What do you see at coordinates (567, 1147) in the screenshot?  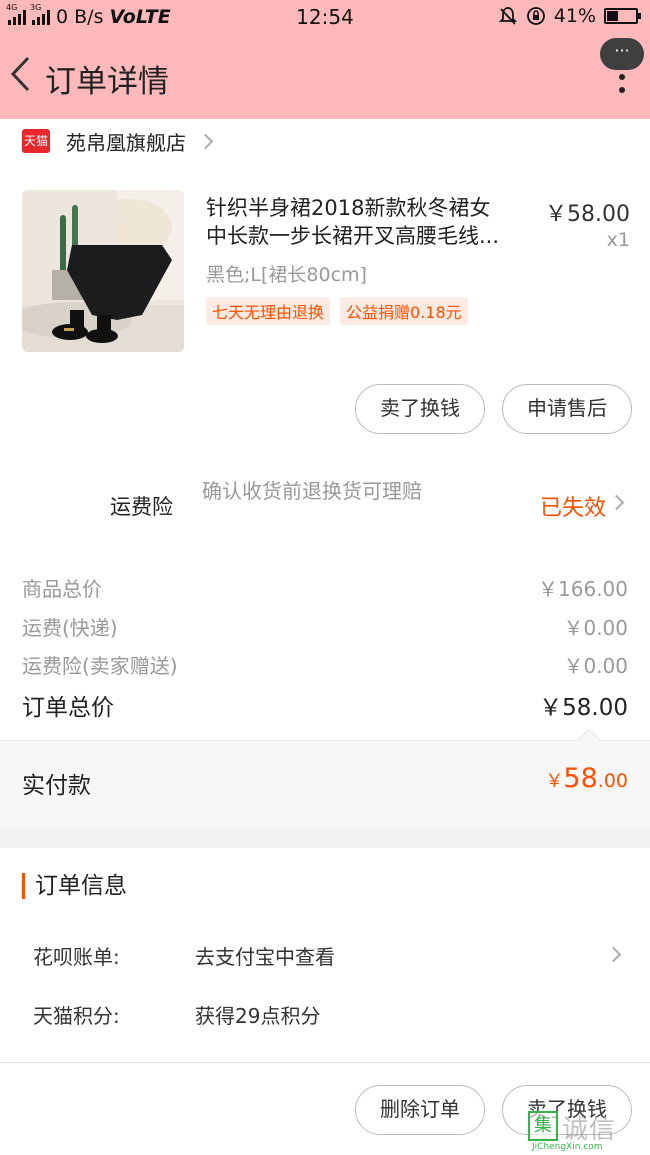 I see `watermark-url: JiChengXin.com` at bounding box center [567, 1147].